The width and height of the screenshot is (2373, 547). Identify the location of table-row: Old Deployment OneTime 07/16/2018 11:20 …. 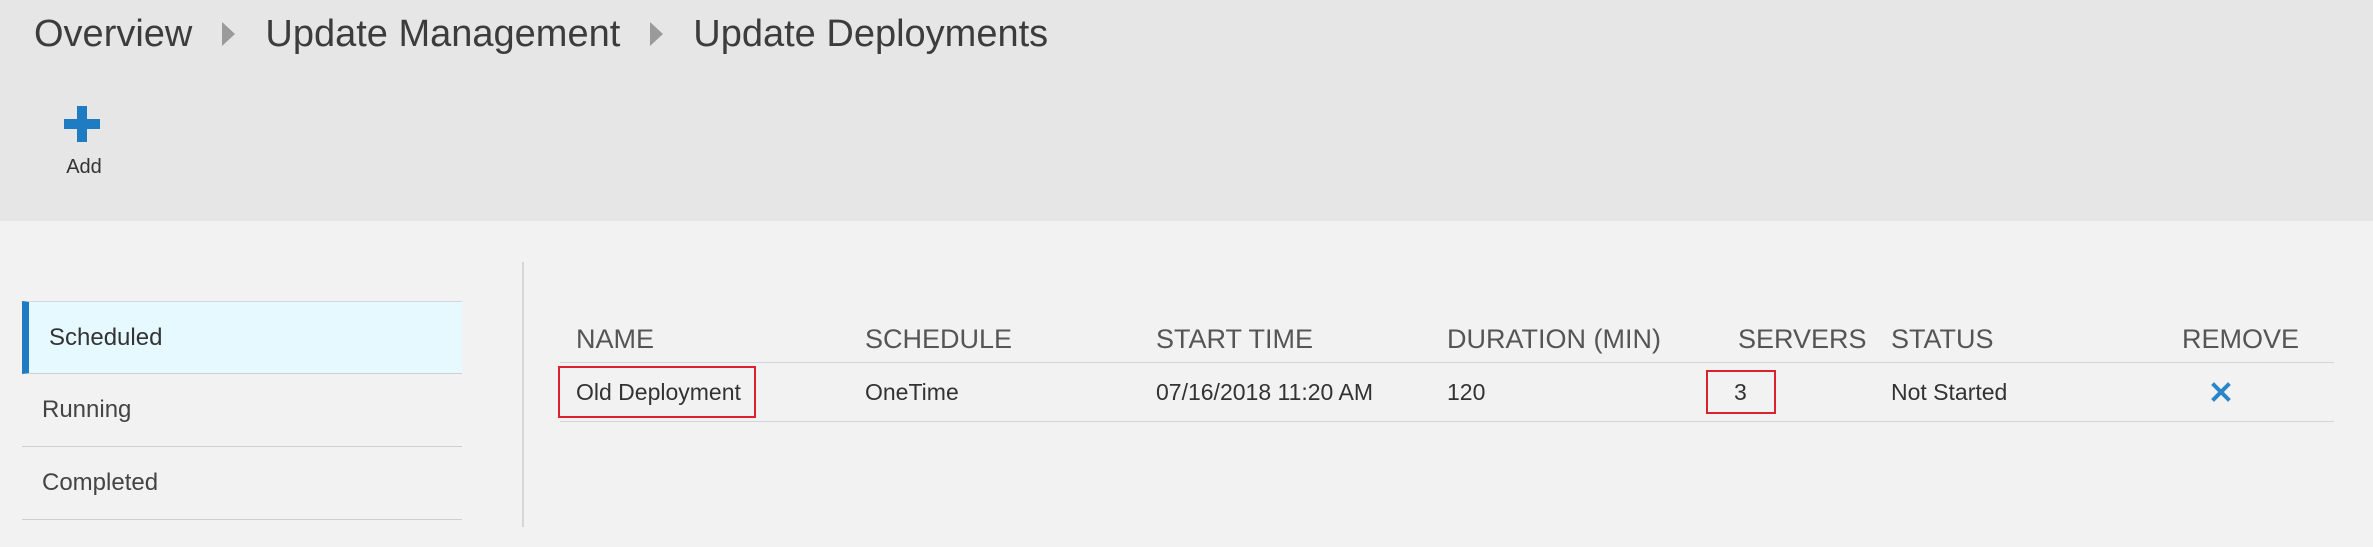
(1446, 392).